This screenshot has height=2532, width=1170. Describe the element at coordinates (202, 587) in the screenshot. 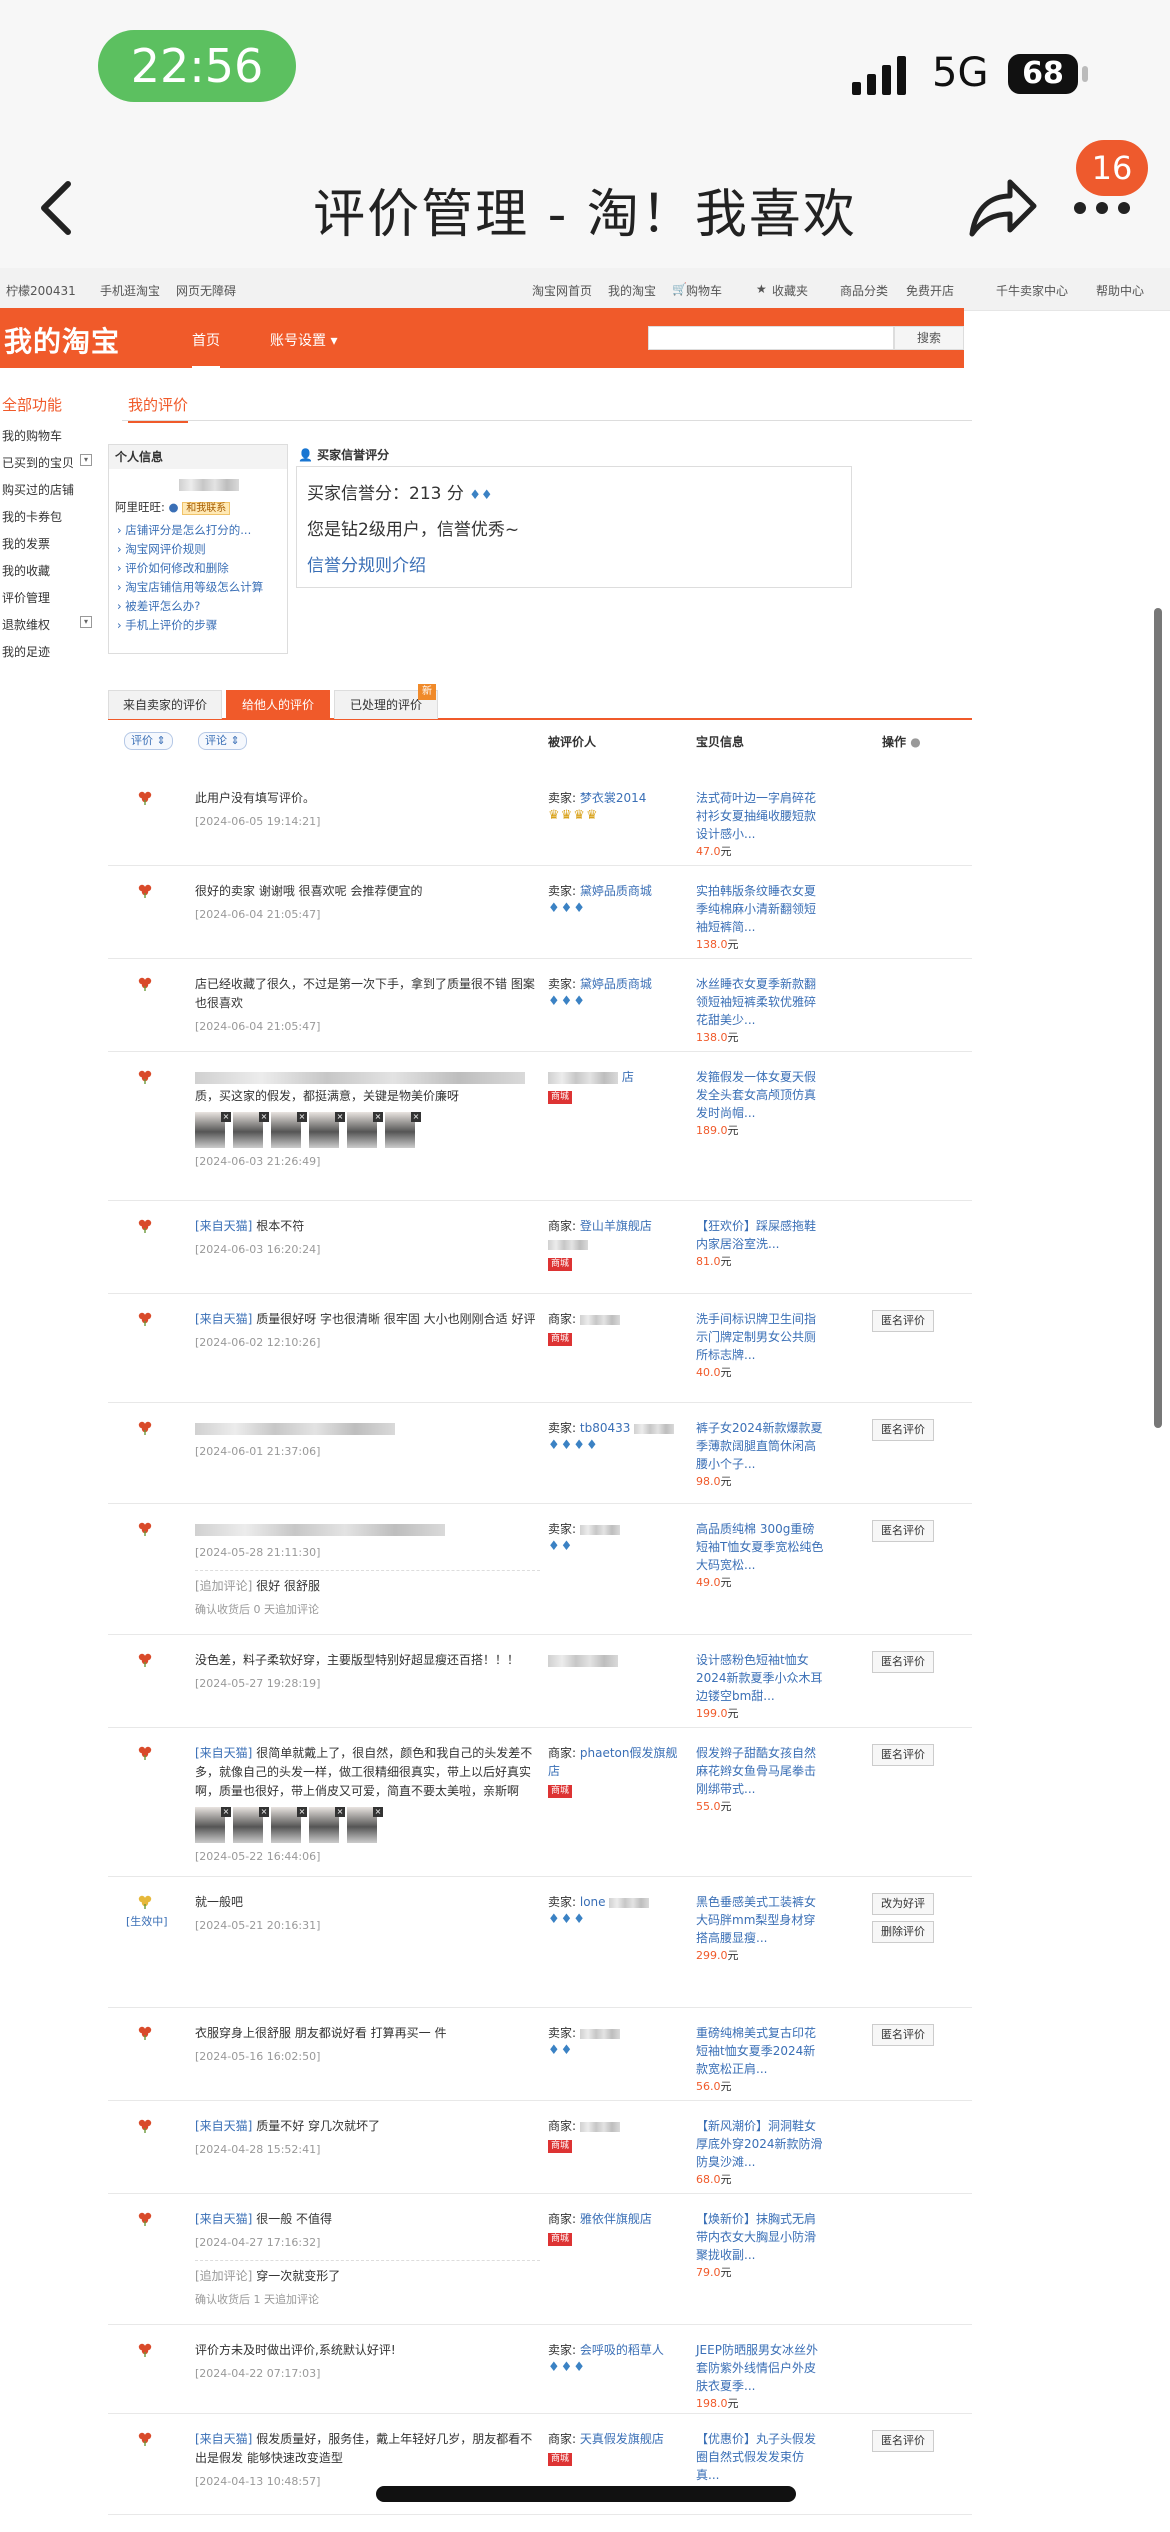

I see `help-link: › 淘宝店铺信用等级怎么计算` at that location.